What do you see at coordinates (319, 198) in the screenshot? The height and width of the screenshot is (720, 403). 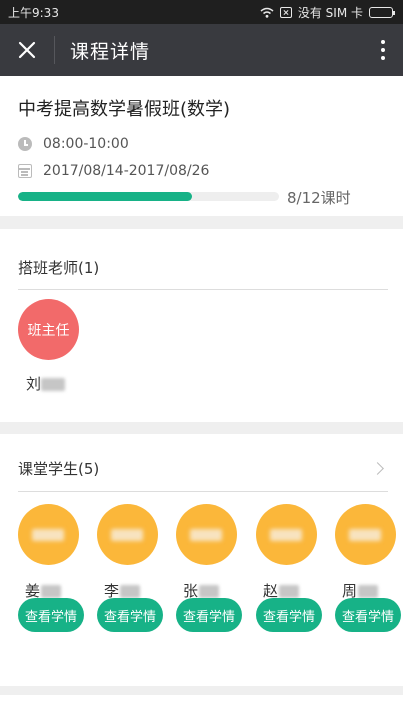 I see `progress-text: 8/12课时` at bounding box center [319, 198].